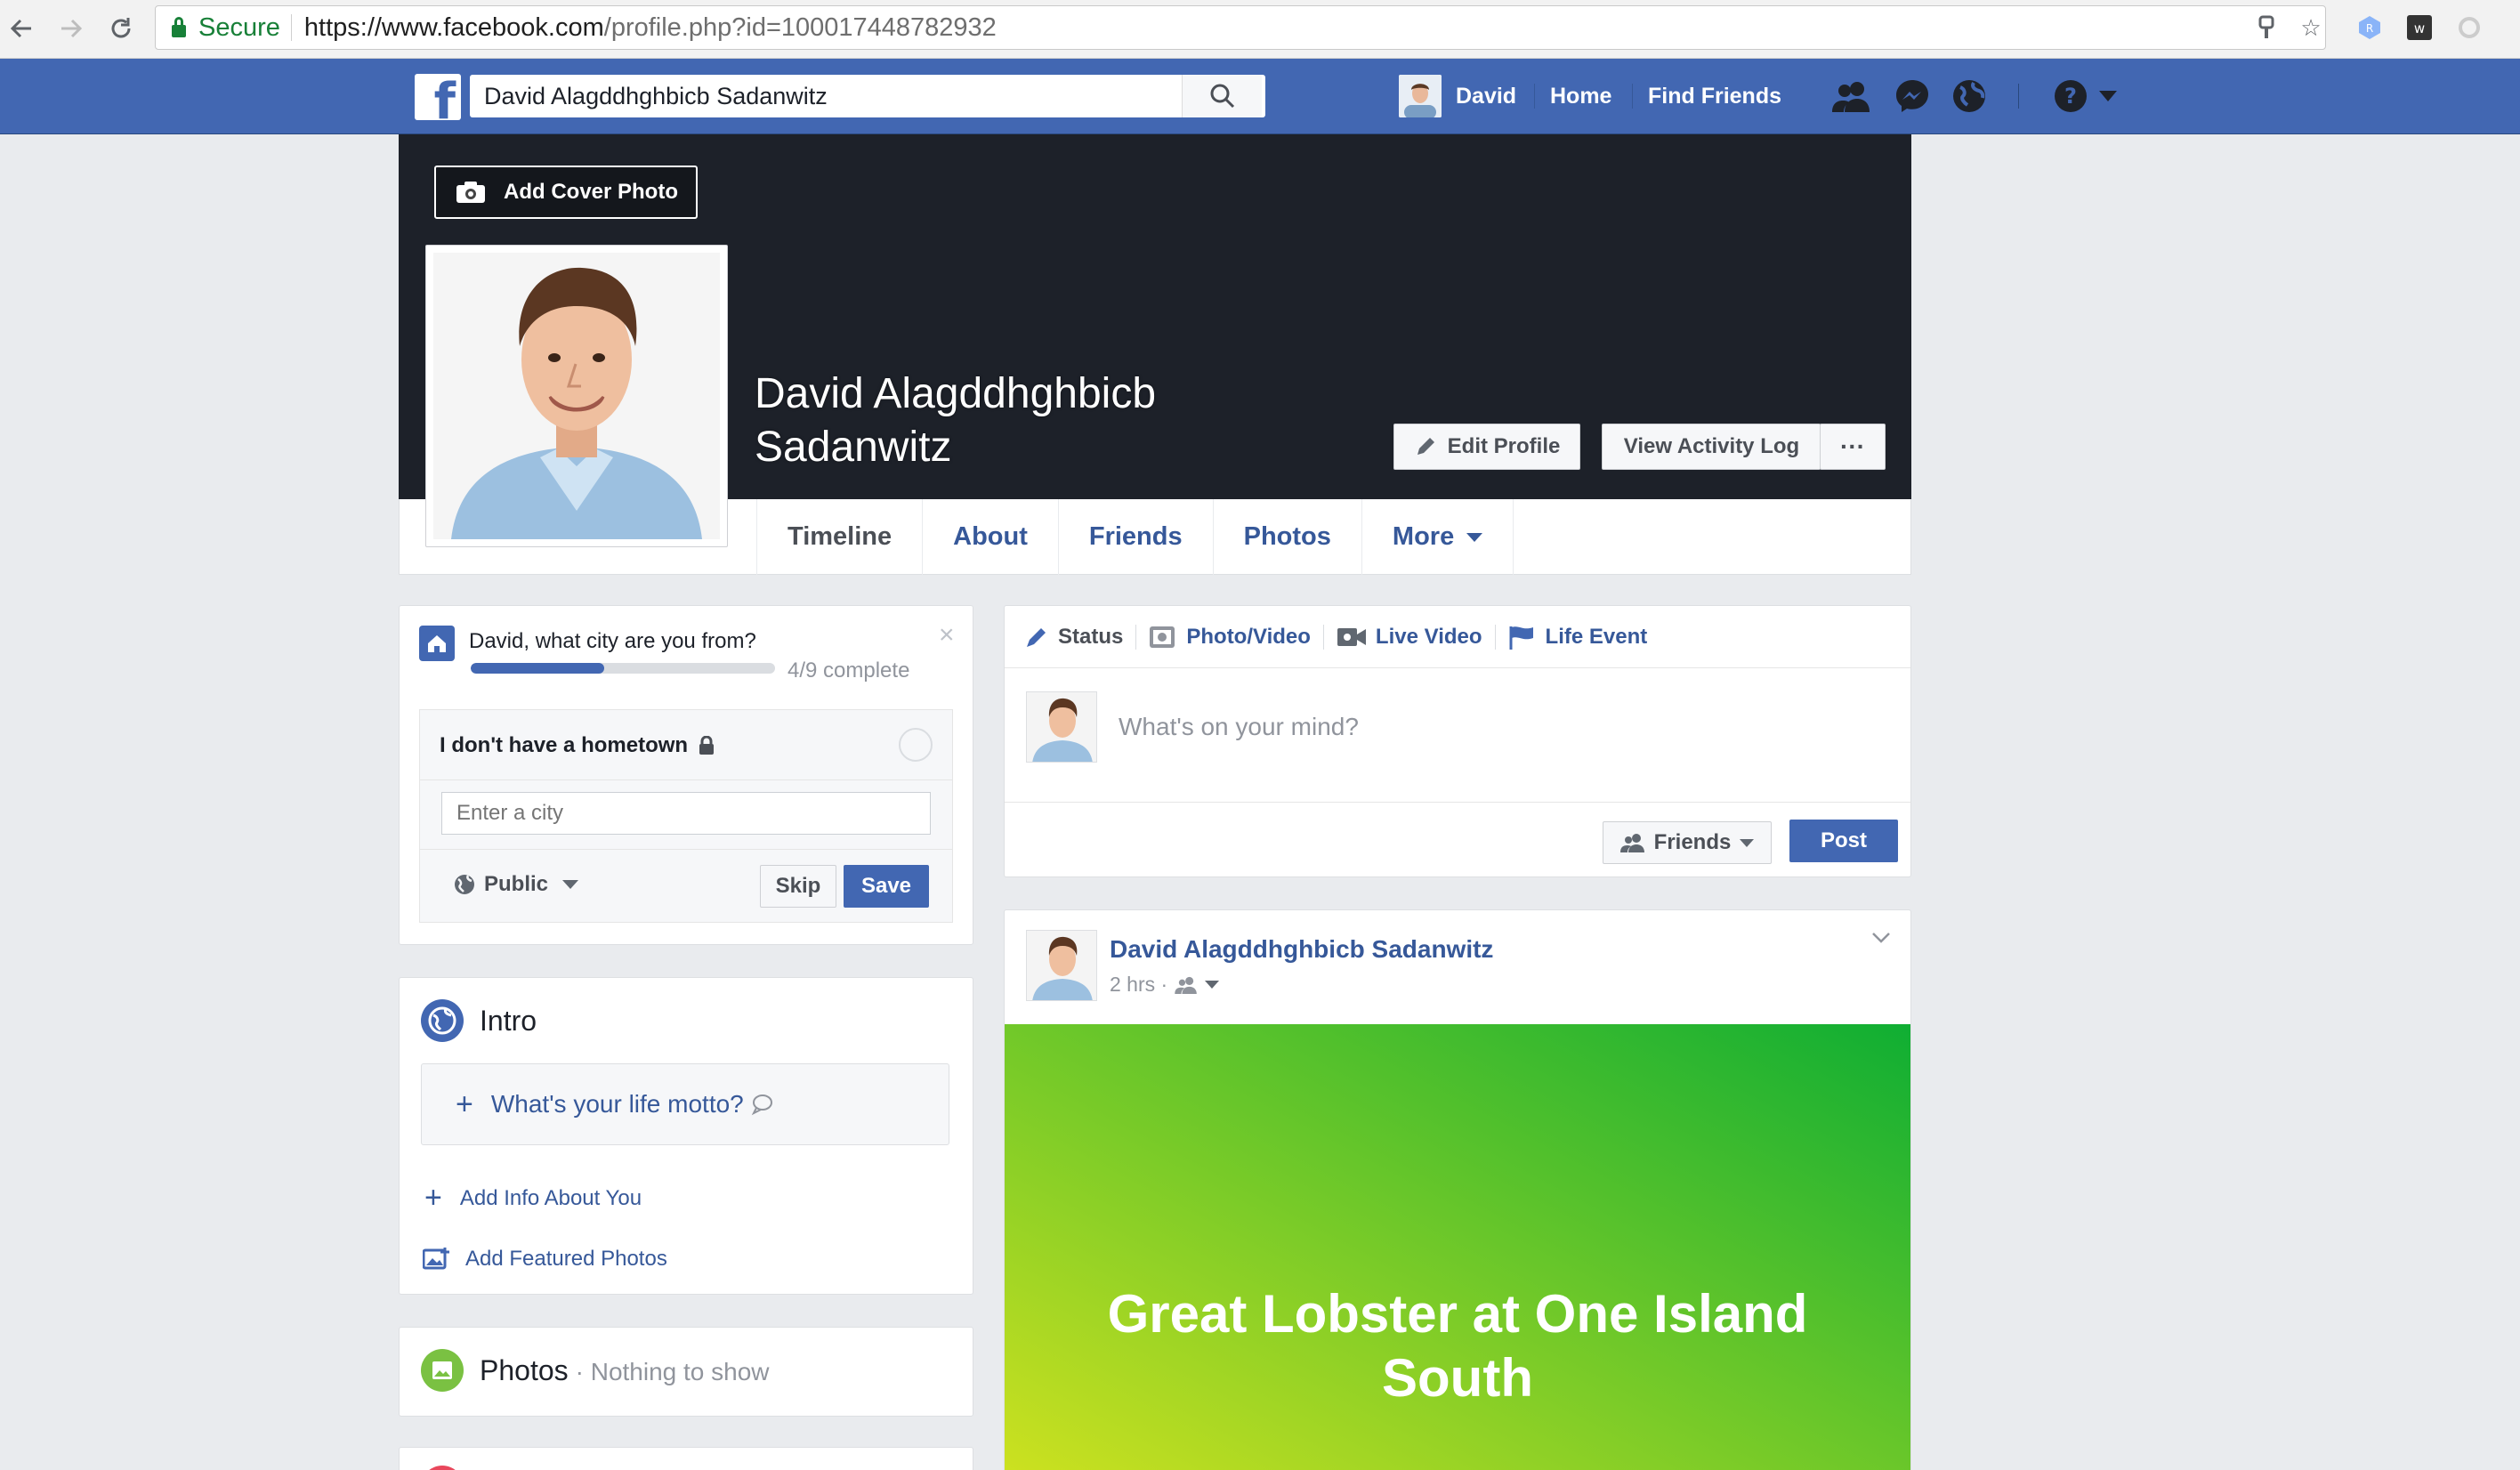 The width and height of the screenshot is (2520, 1470). What do you see at coordinates (1186, 985) in the screenshot?
I see `friends-audience-icon` at bounding box center [1186, 985].